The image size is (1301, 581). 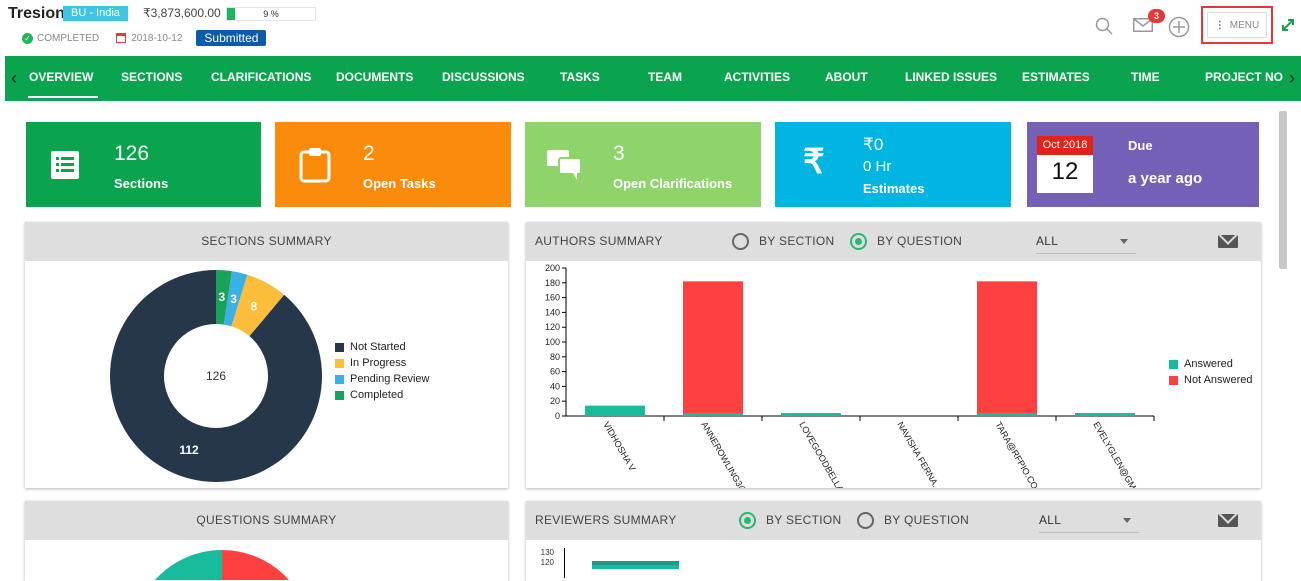 What do you see at coordinates (547, 558) in the screenshot?
I see `reviewers-y-ticks: 130 120` at bounding box center [547, 558].